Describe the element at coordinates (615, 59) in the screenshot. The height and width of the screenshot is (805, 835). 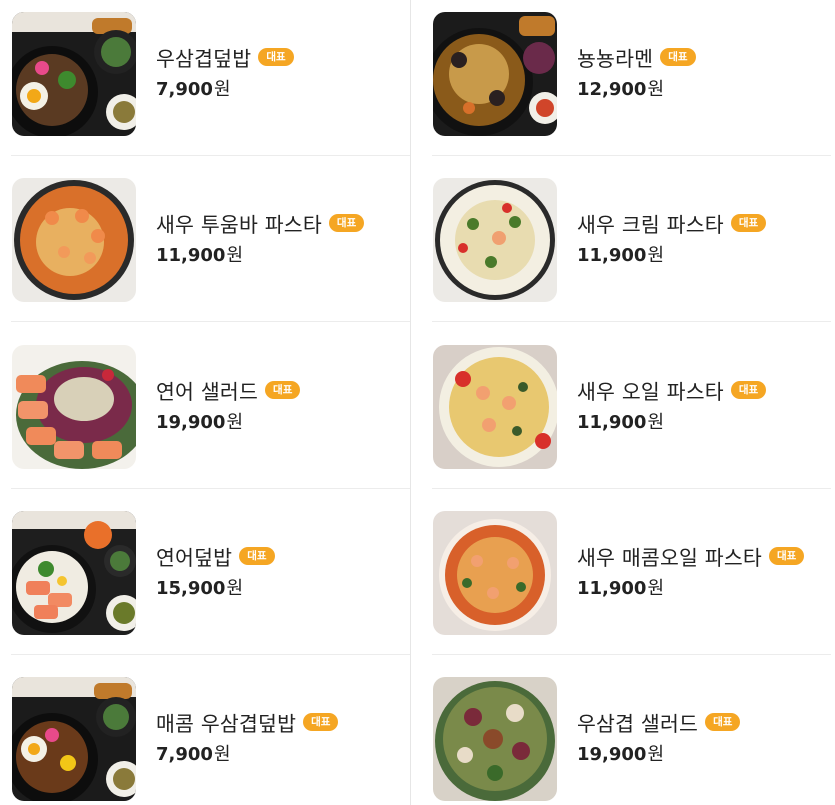
I see `menu-item-name: 뇽뇽라멘` at that location.